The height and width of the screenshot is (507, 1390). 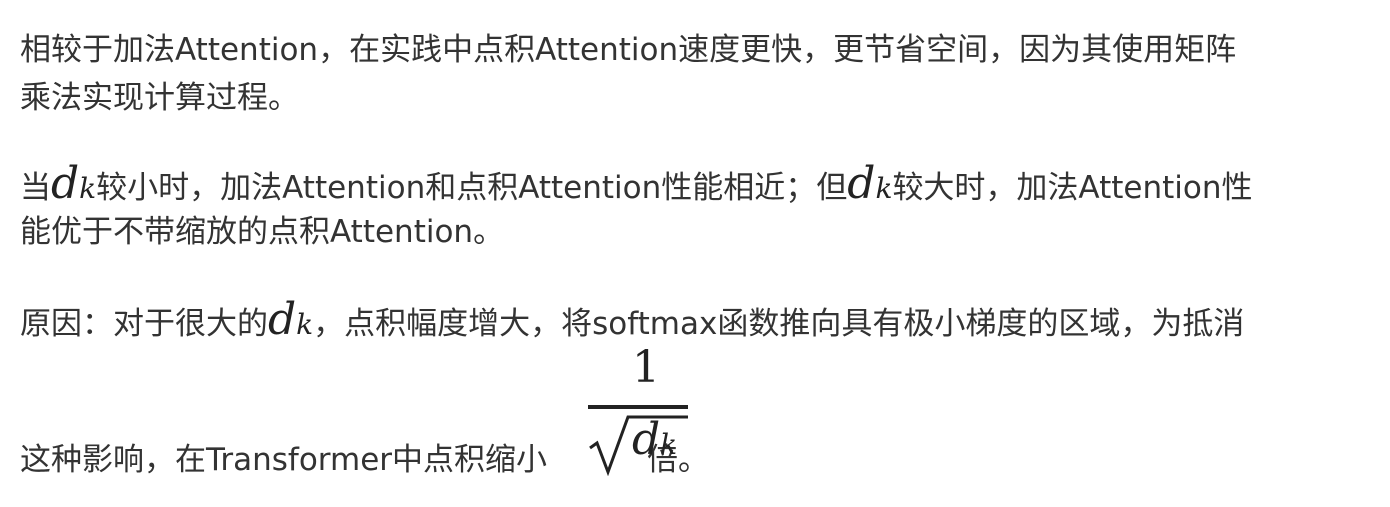 I want to click on text-segment: 较大时，加法Attention性, so click(x=1072, y=188).